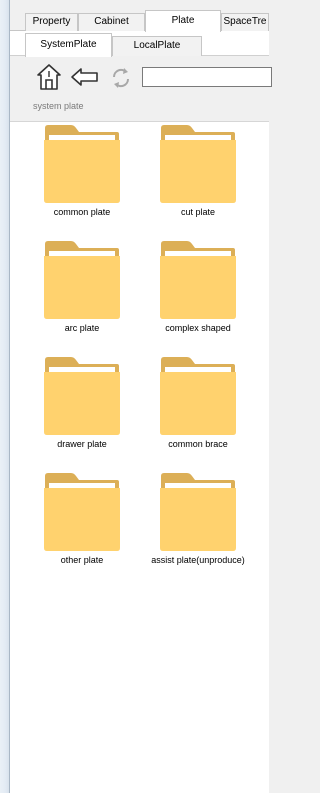 The width and height of the screenshot is (320, 793). What do you see at coordinates (82, 212) in the screenshot?
I see `folder-label: common plate` at bounding box center [82, 212].